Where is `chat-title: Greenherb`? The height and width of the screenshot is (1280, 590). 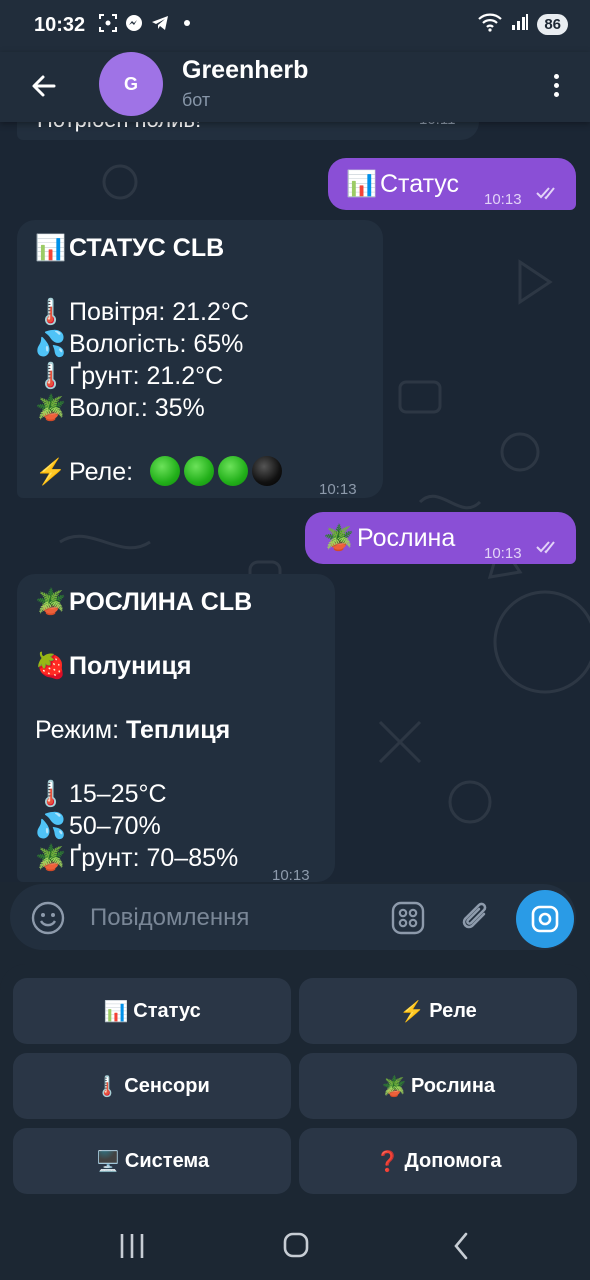 chat-title: Greenherb is located at coordinates (245, 70).